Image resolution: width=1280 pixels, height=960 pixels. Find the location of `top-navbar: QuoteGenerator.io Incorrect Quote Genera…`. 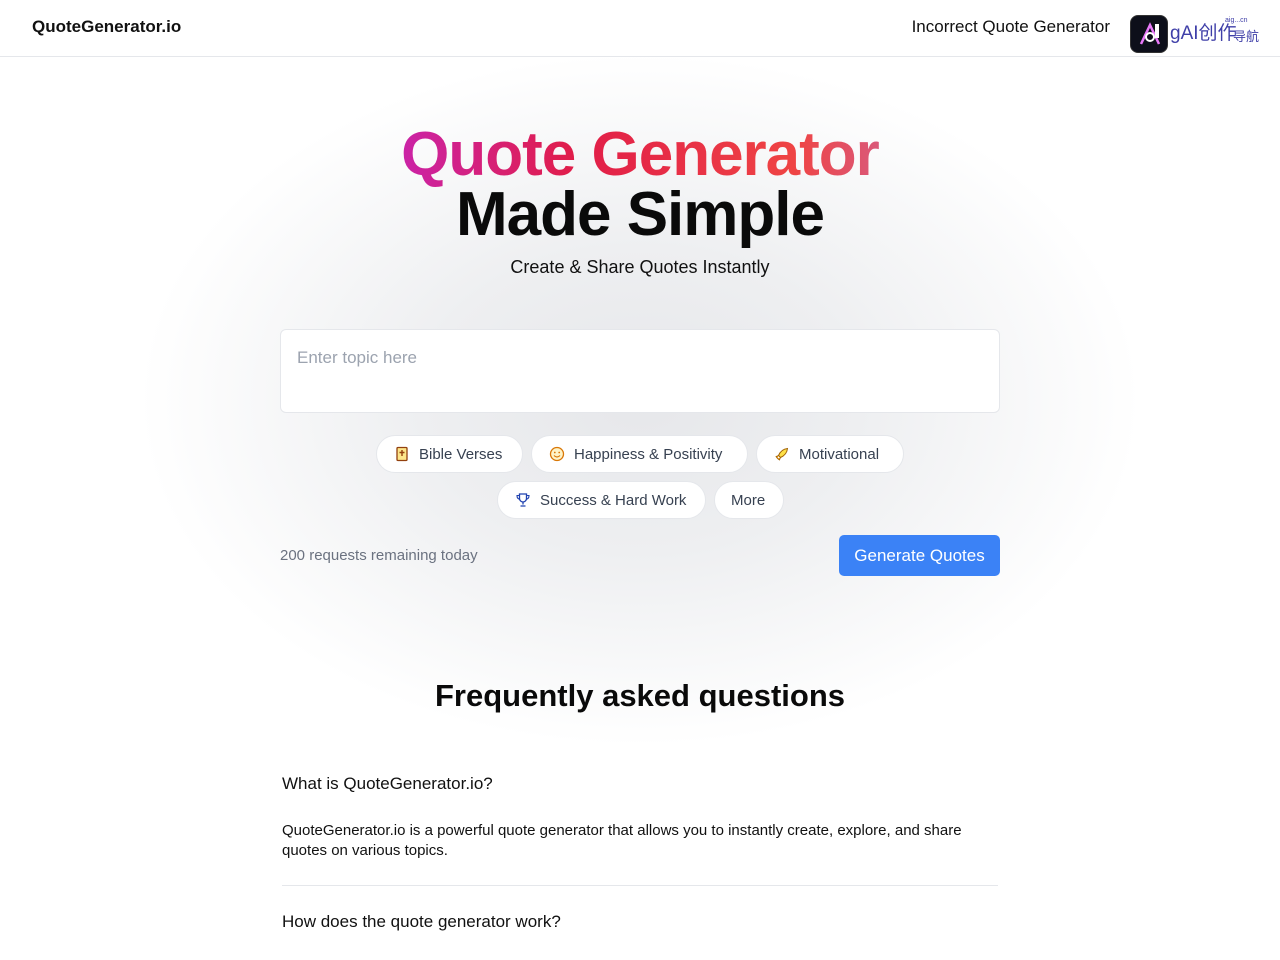

top-navbar: QuoteGenerator.io Incorrect Quote Genera… is located at coordinates (640, 28).